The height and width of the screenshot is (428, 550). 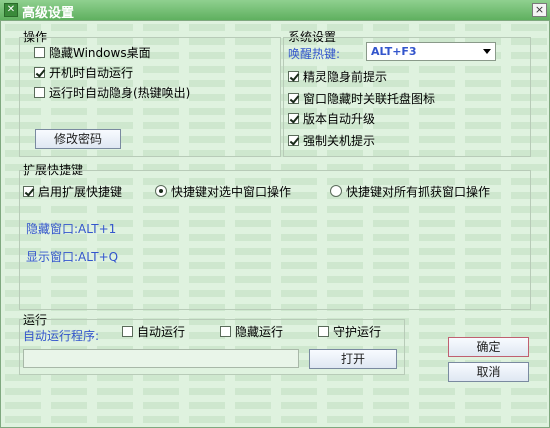 I want to click on auto-upgrade-checkbox: 版本自动升级, so click(x=331, y=118).